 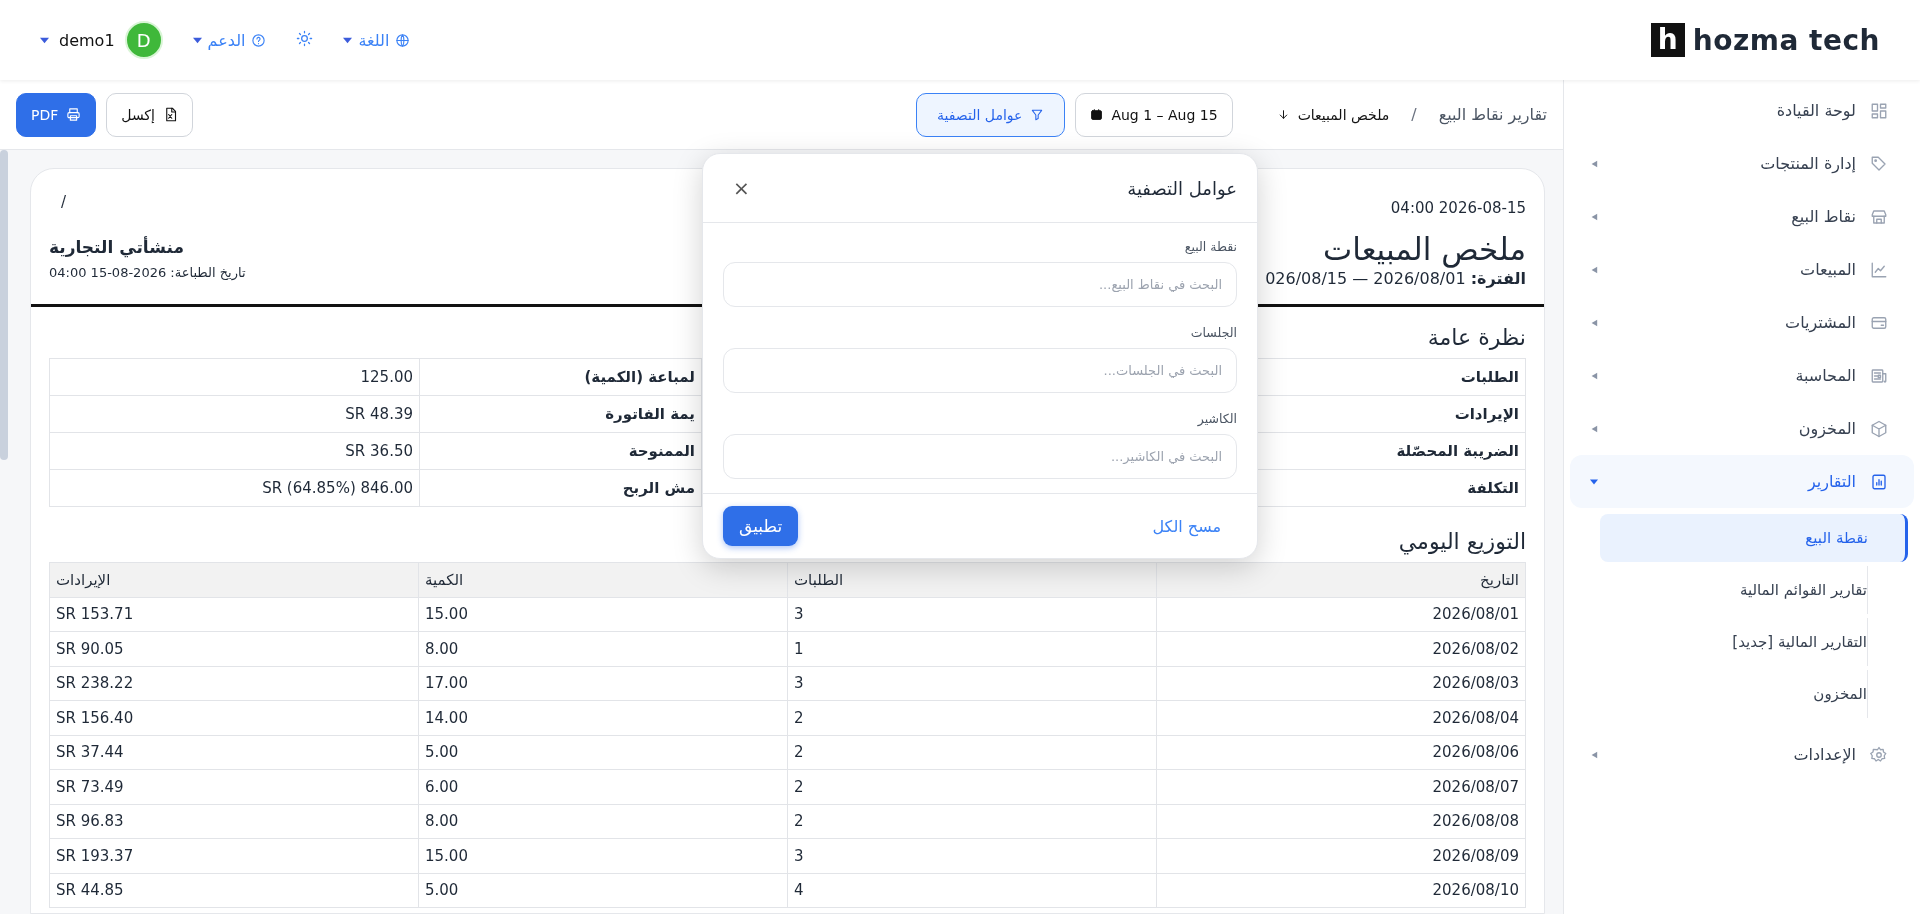 I want to click on sidebar-item: إدارة المنتجات, so click(x=1742, y=163).